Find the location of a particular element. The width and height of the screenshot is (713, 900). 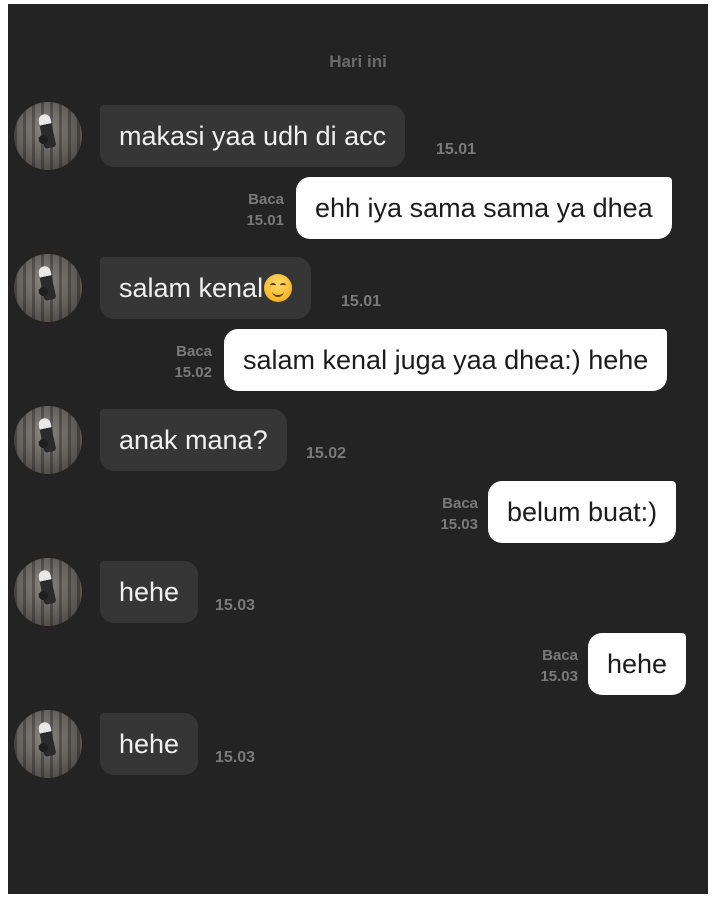

message-text: makasi yaa udh di acc is located at coordinates (253, 135).